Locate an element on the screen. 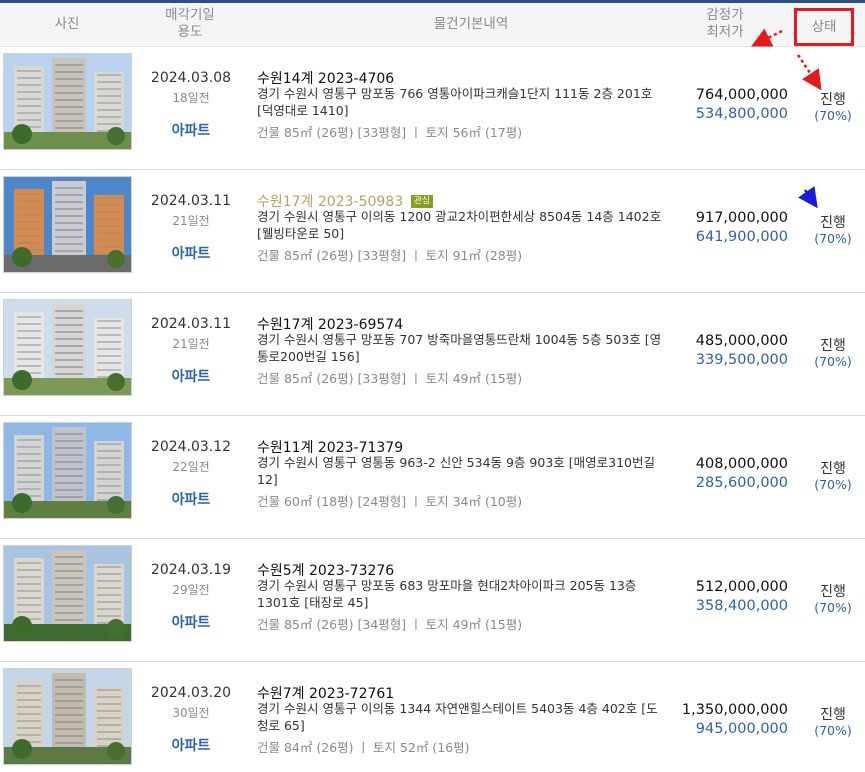 The height and width of the screenshot is (772, 865). header-info: 물건기본내역 is located at coordinates (471, 24).